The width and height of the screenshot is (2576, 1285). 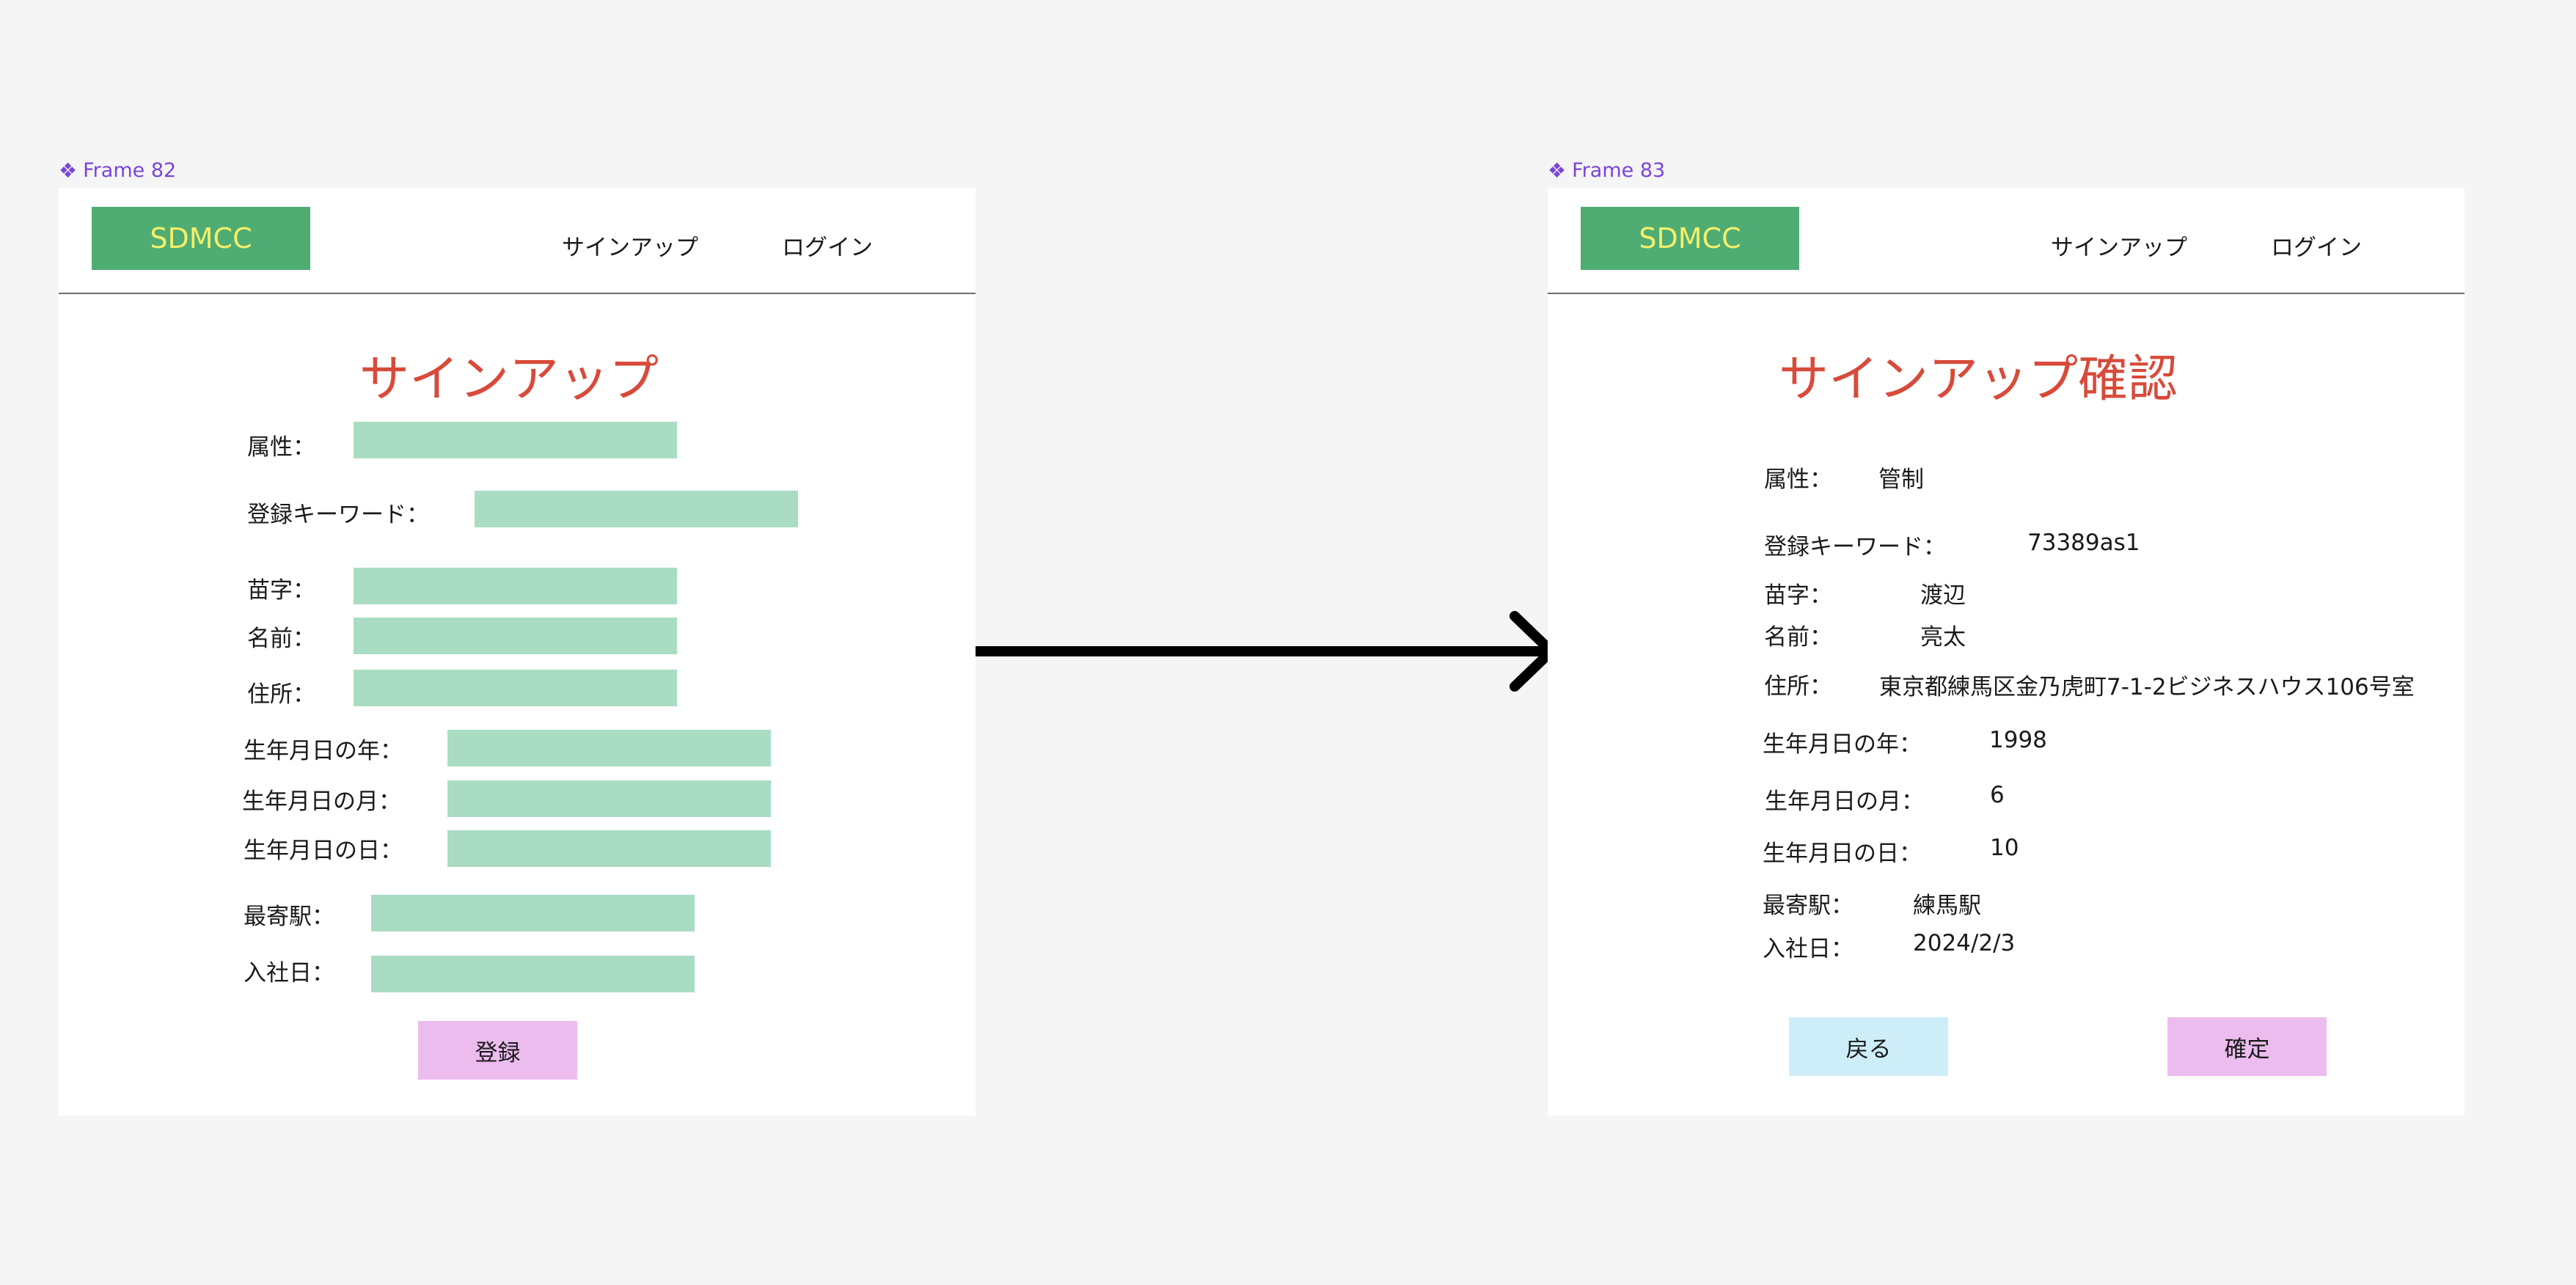 I want to click on back-button: 戻る, so click(x=1868, y=1046).